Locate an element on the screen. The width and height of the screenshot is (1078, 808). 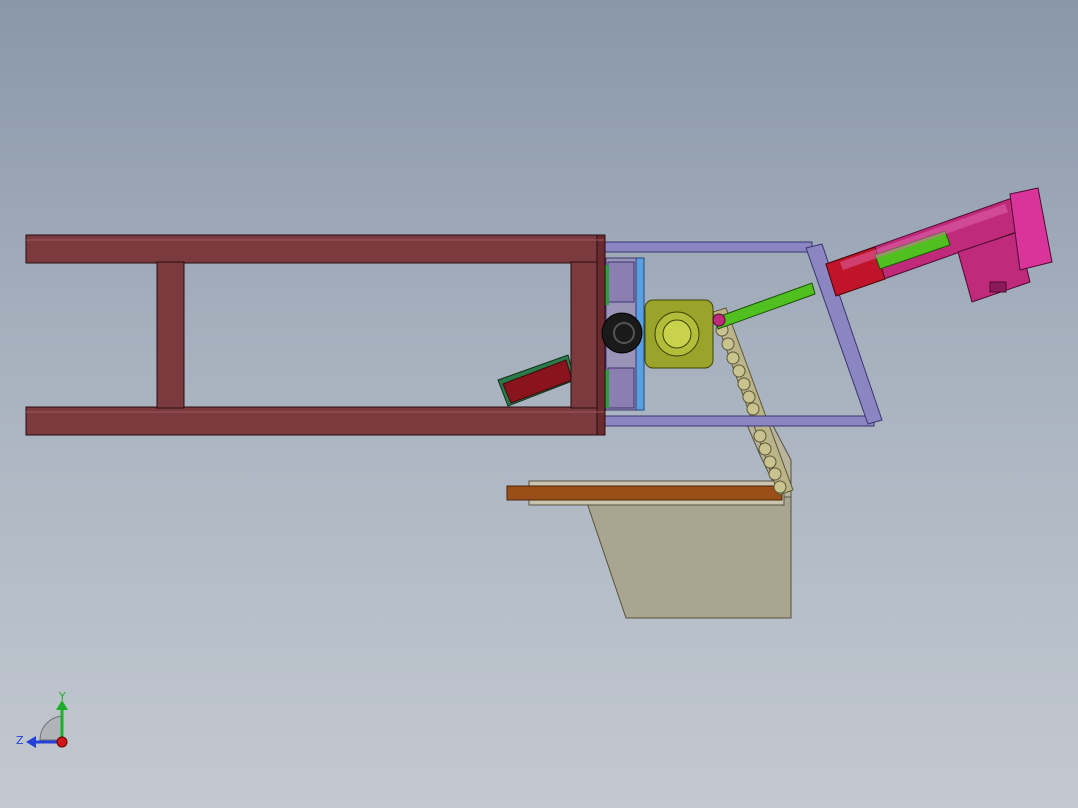
frame-bottom-rail is located at coordinates (315, 421).